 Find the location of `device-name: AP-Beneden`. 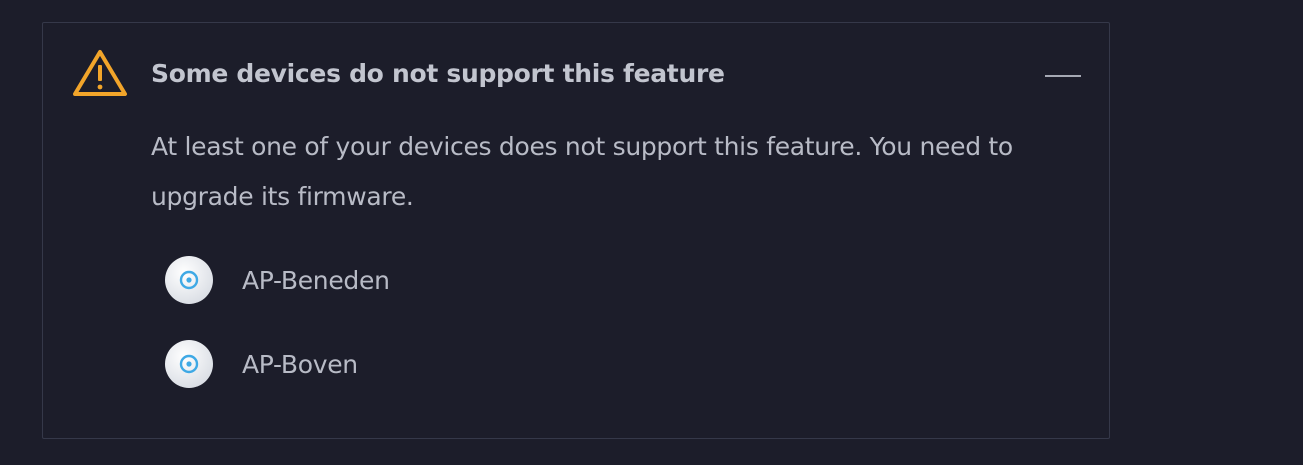

device-name: AP-Beneden is located at coordinates (316, 280).